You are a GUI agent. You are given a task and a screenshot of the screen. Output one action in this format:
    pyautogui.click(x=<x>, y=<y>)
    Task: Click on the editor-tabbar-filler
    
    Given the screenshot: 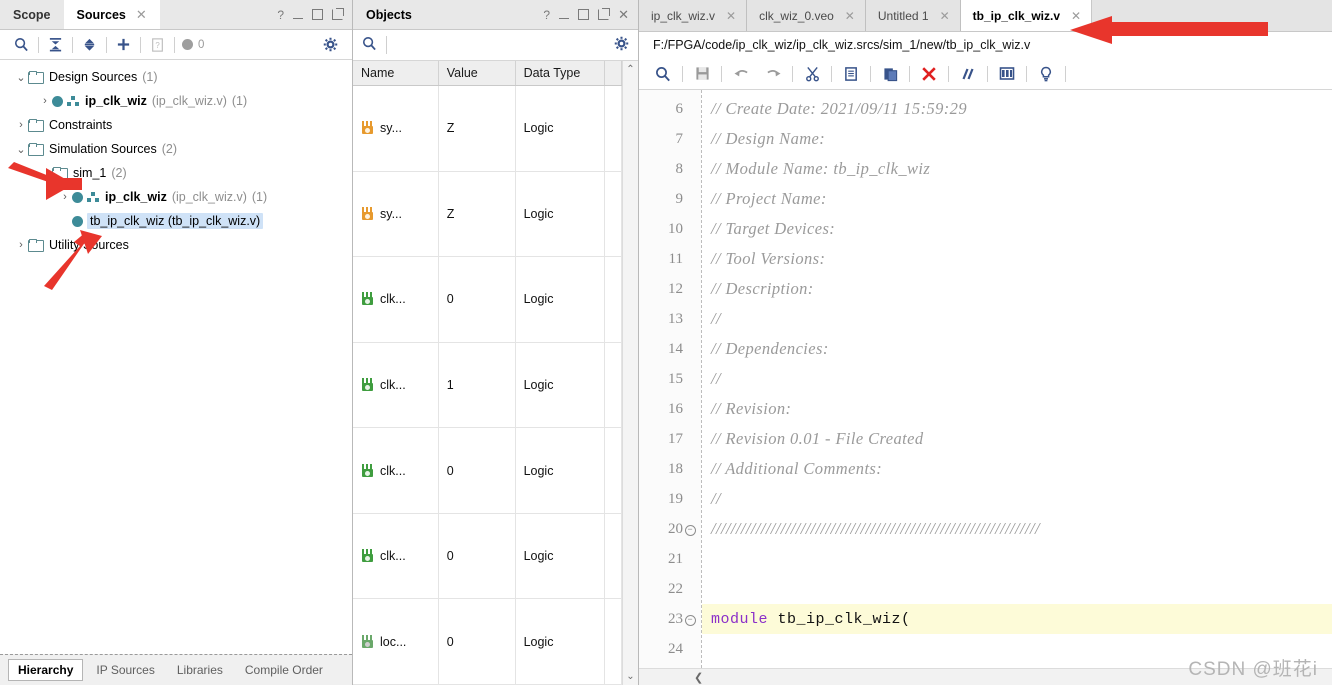 What is the action you would take?
    pyautogui.click(x=1212, y=15)
    